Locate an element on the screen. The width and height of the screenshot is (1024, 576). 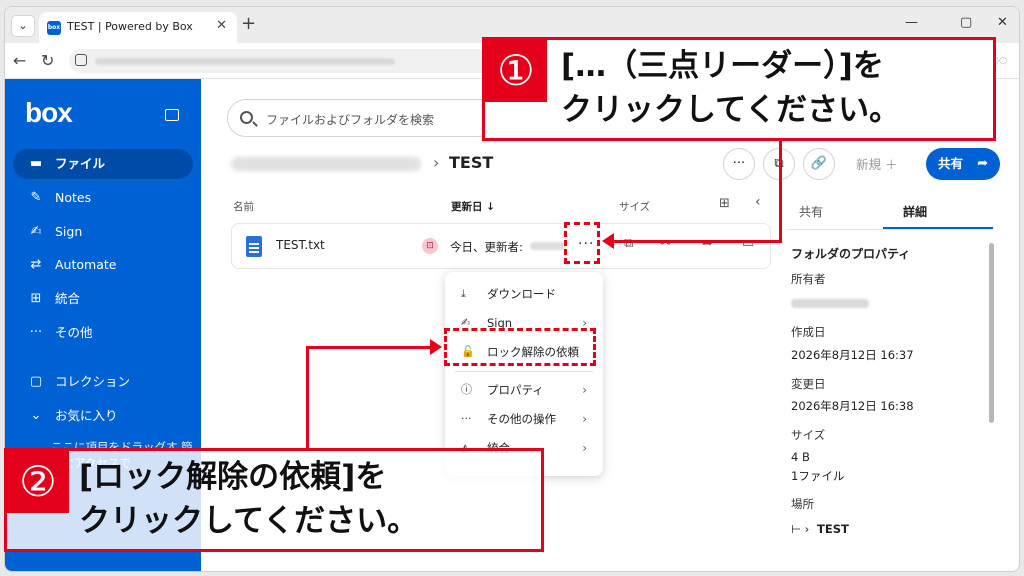
tab-box: box TEST | Powered by Box ✕ is located at coordinates (138, 27).